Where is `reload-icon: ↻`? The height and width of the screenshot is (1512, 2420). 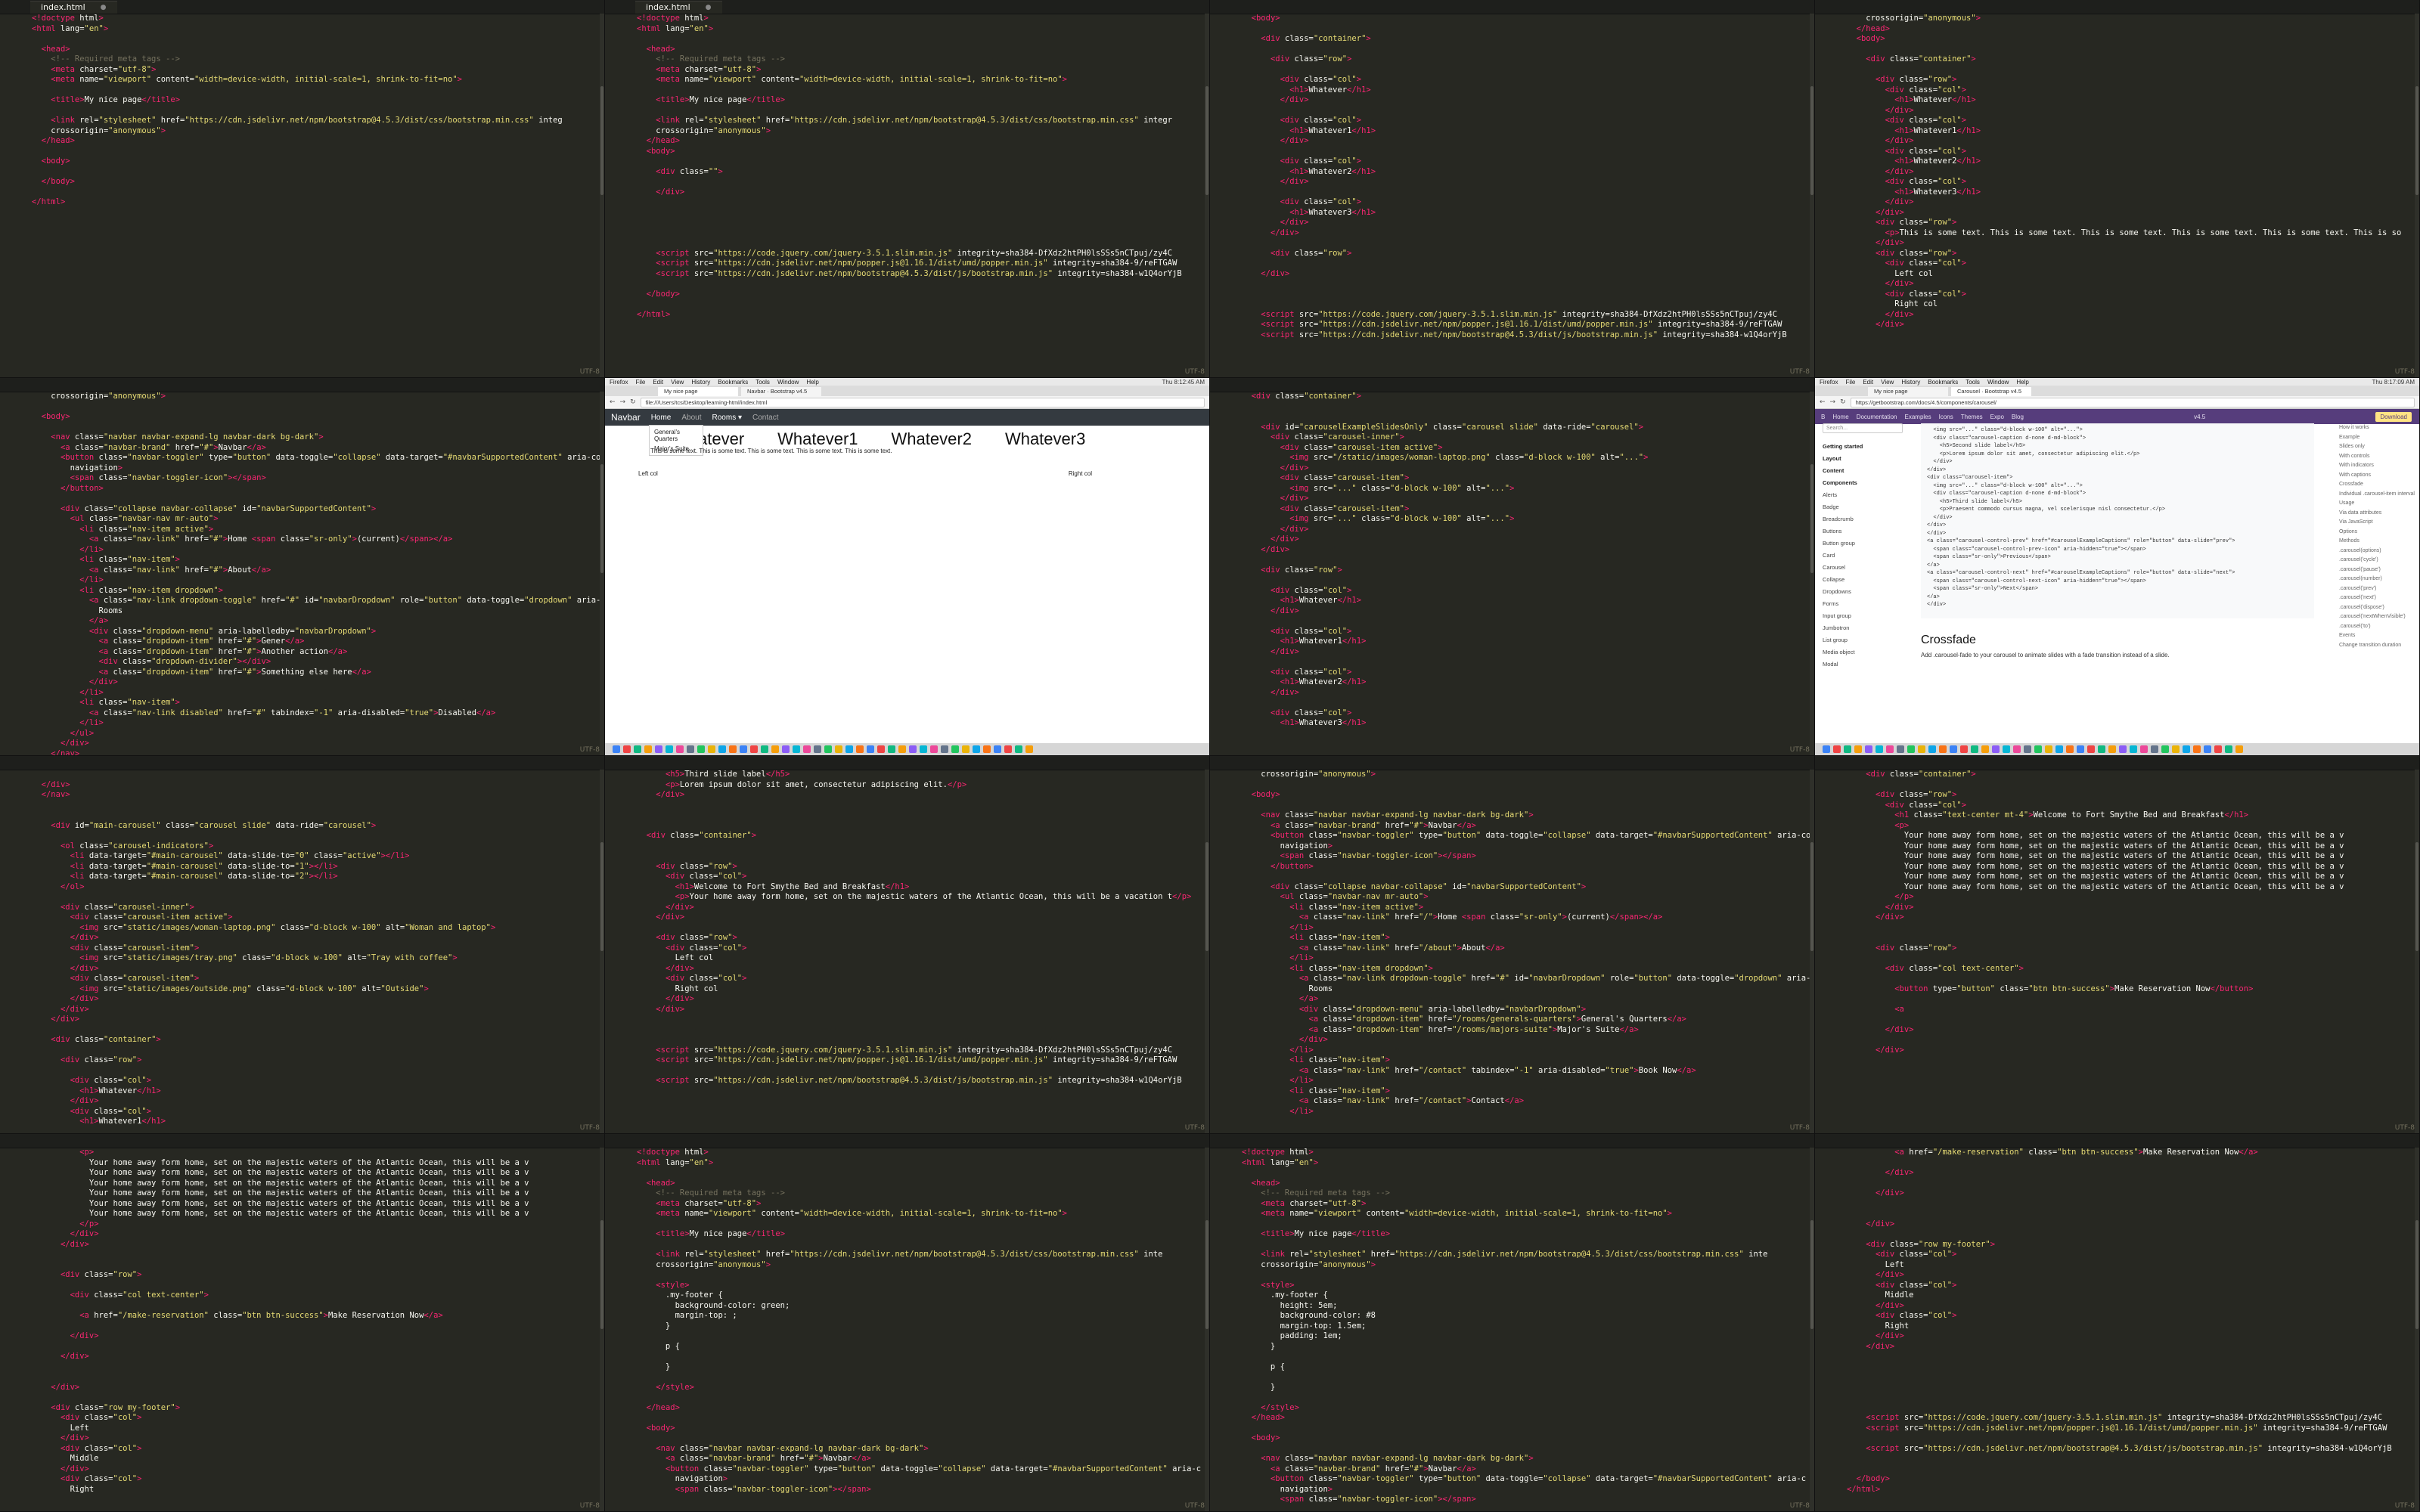
reload-icon: ↻ is located at coordinates (1843, 402).